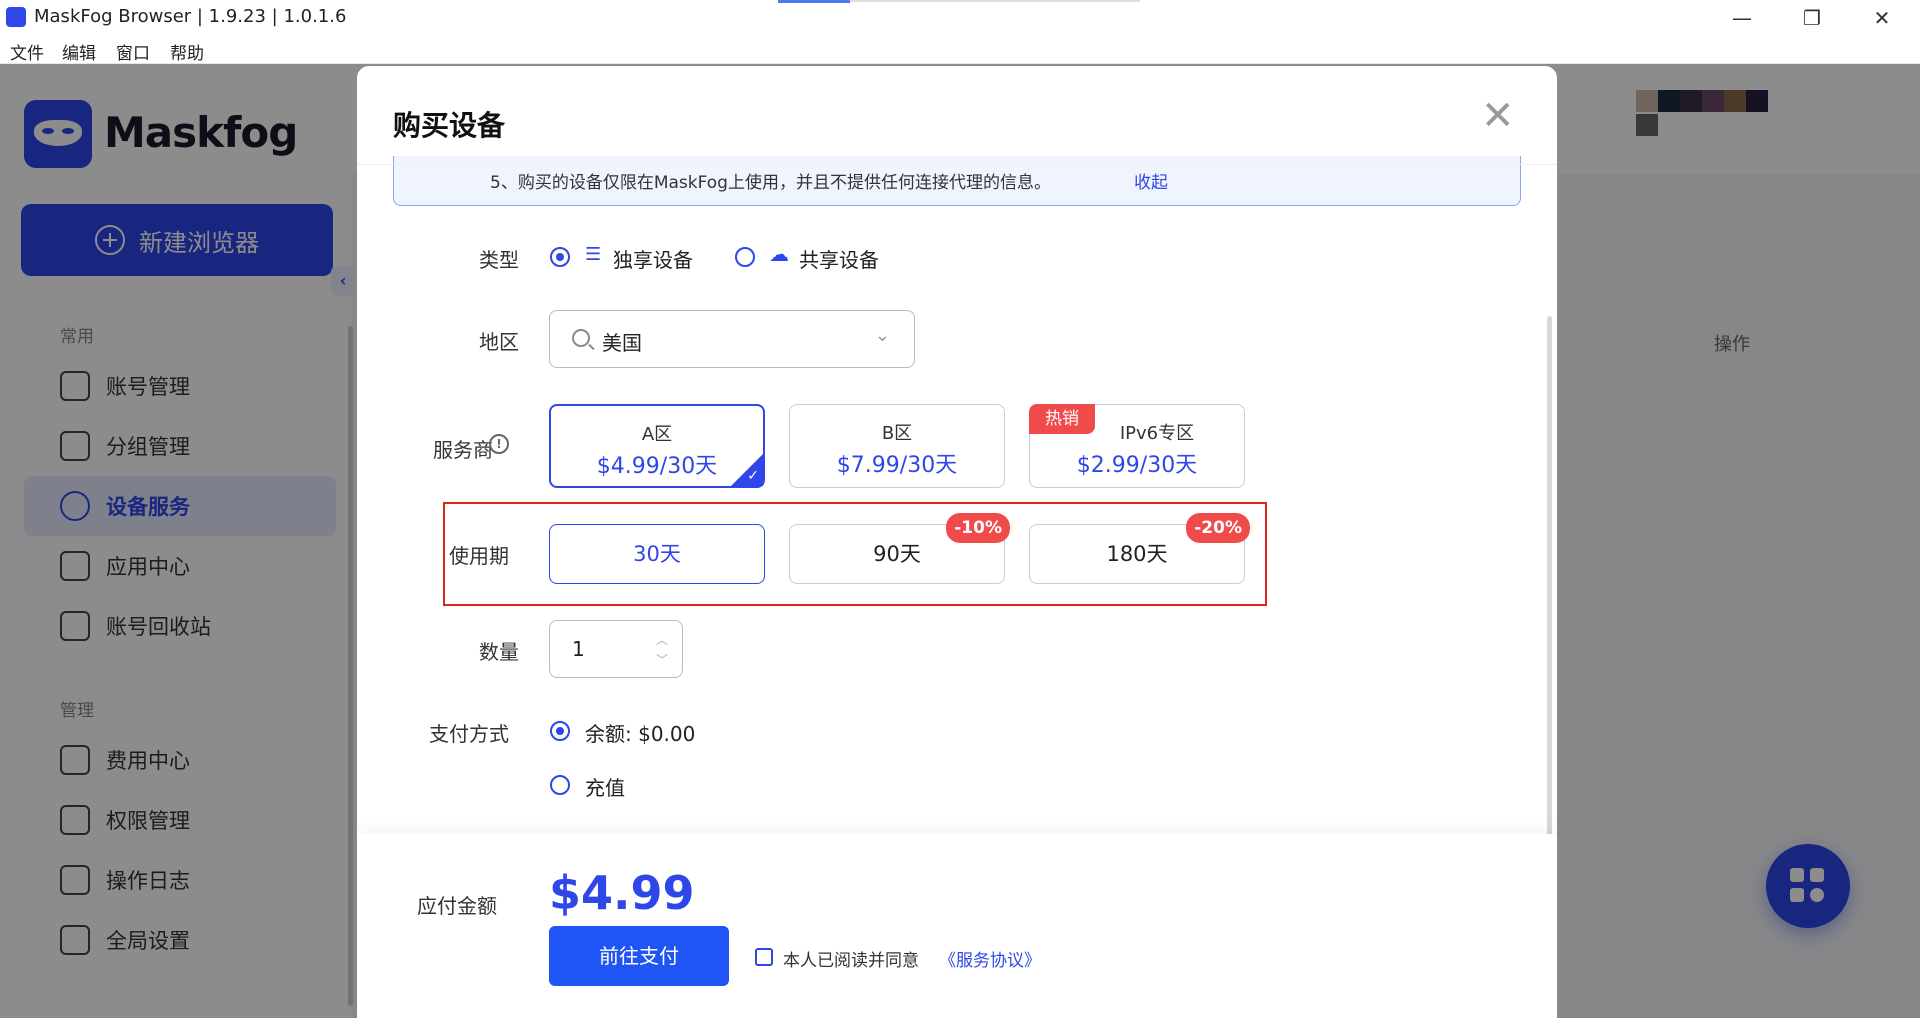  What do you see at coordinates (133, 51) in the screenshot?
I see `menu-window: 窗口` at bounding box center [133, 51].